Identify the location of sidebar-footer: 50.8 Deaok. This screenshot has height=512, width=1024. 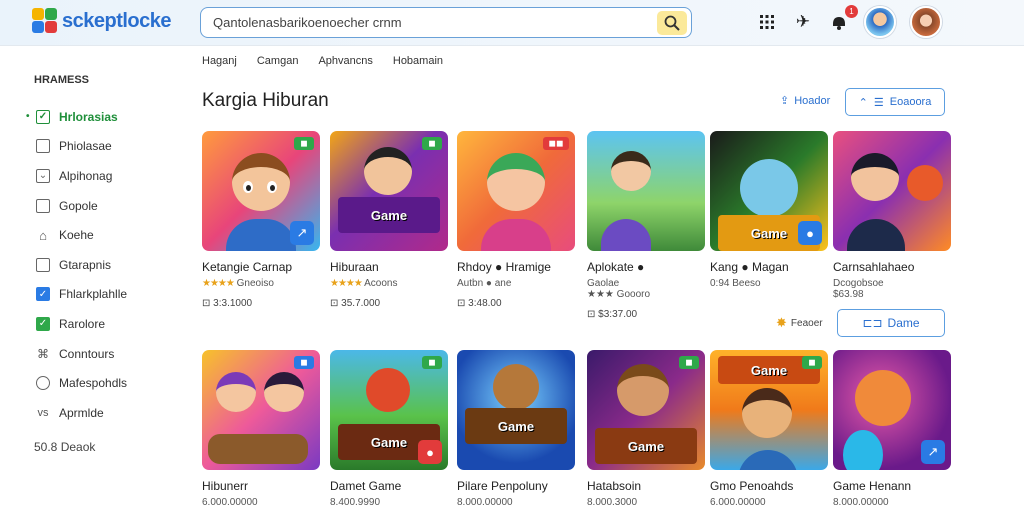
(106, 447).